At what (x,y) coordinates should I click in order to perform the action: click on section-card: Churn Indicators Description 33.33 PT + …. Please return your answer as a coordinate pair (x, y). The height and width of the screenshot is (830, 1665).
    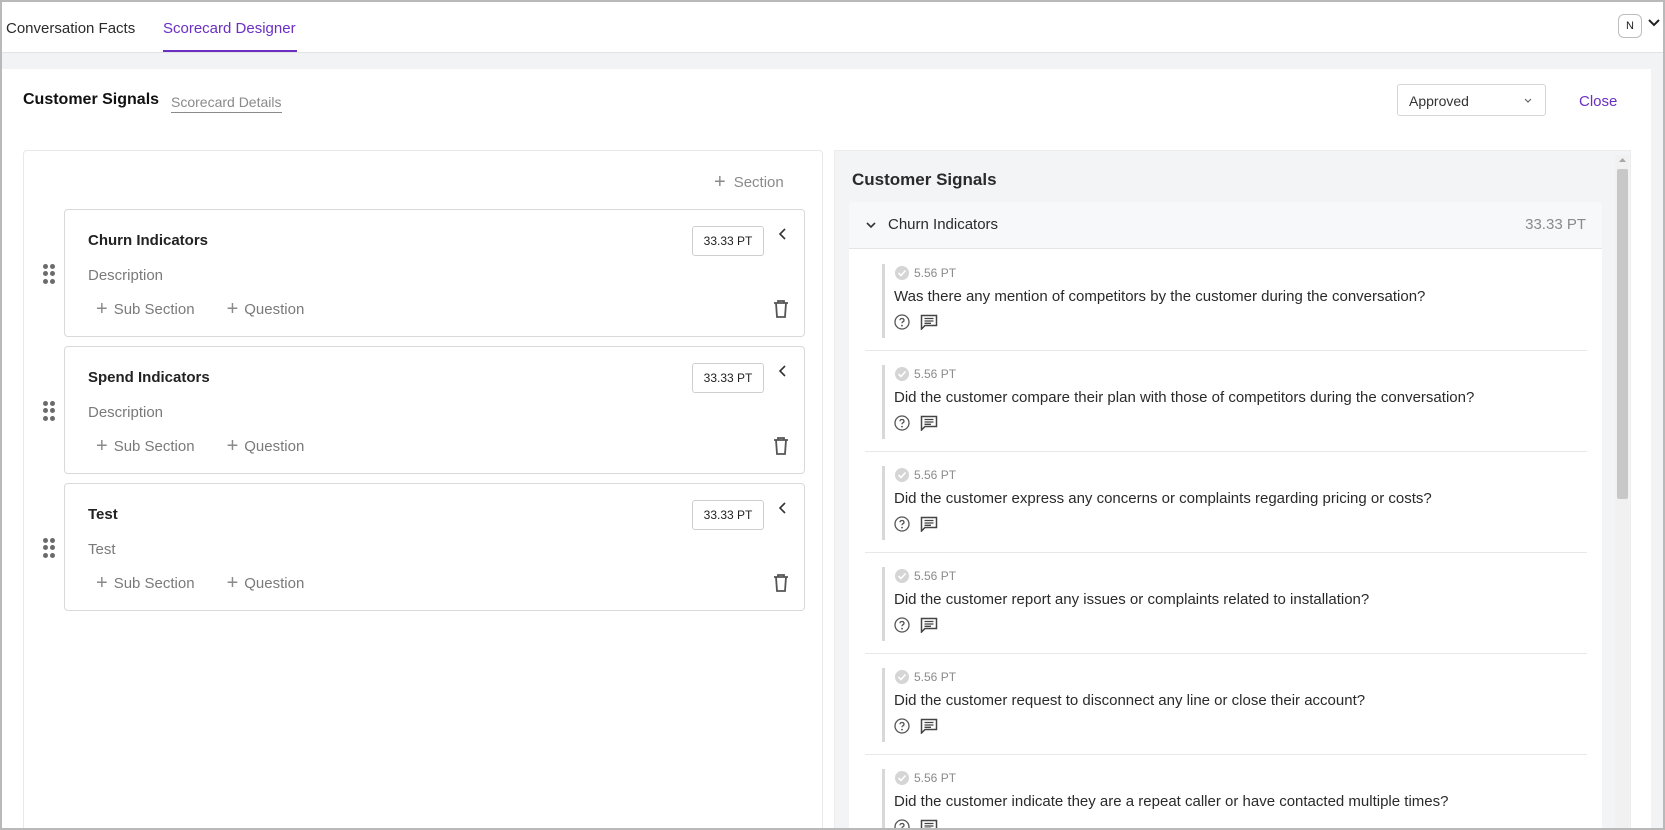
    Looking at the image, I should click on (434, 273).